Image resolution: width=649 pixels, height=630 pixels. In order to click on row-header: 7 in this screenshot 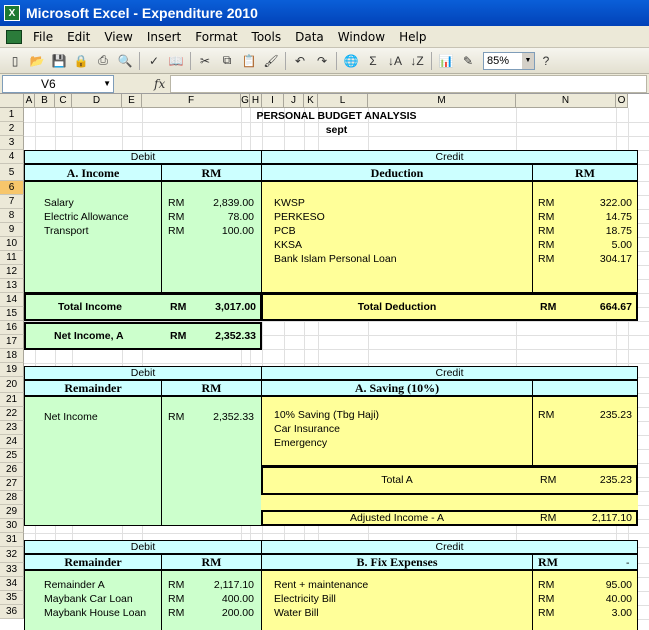, I will do `click(12, 202)`.